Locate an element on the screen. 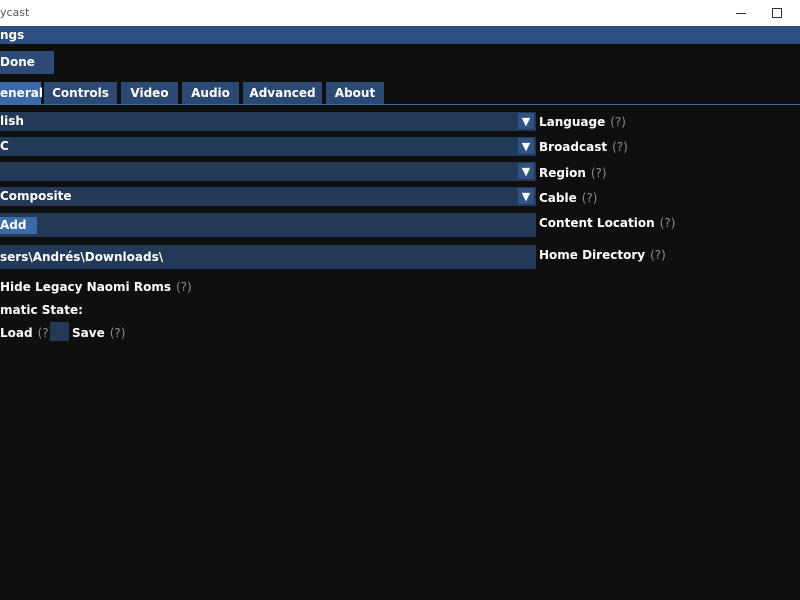 This screenshot has height=600, width=800. add-content-button: Add is located at coordinates (18, 225).